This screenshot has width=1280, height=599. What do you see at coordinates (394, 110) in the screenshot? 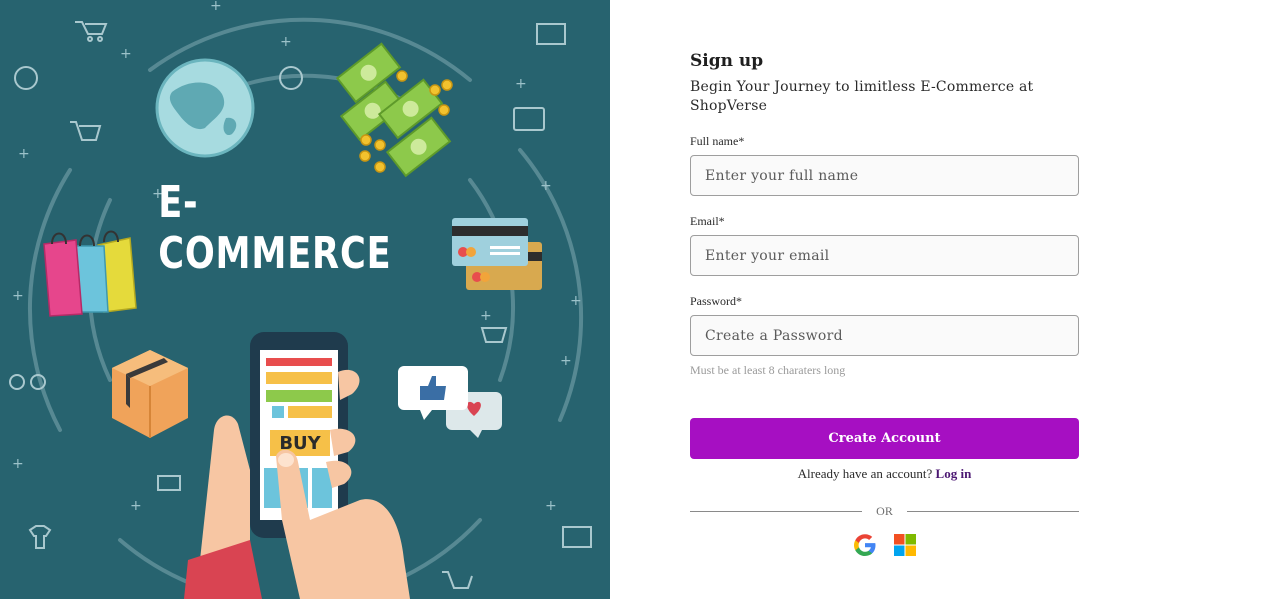
I see `money-stack` at bounding box center [394, 110].